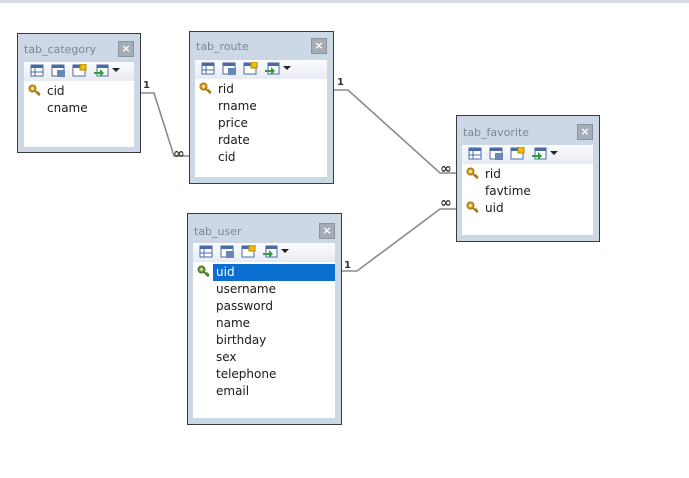 The width and height of the screenshot is (689, 478). What do you see at coordinates (237, 106) in the screenshot?
I see `field-name: rname` at bounding box center [237, 106].